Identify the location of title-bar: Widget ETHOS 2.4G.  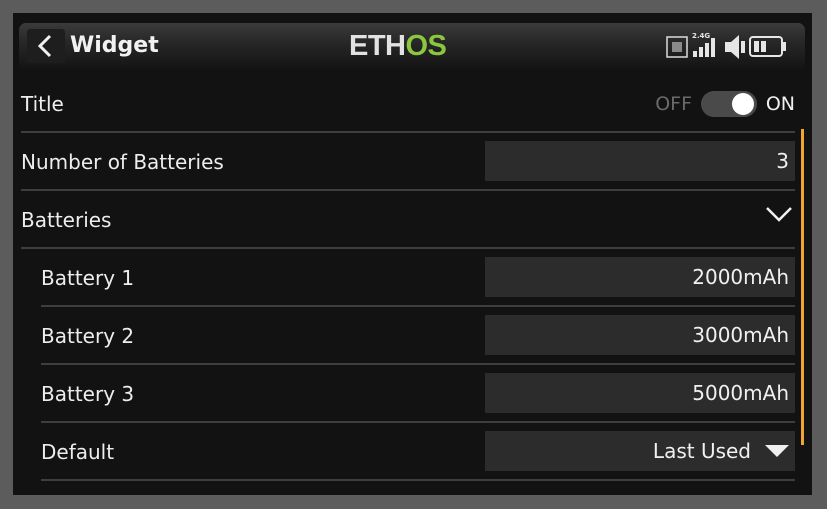
(412, 46).